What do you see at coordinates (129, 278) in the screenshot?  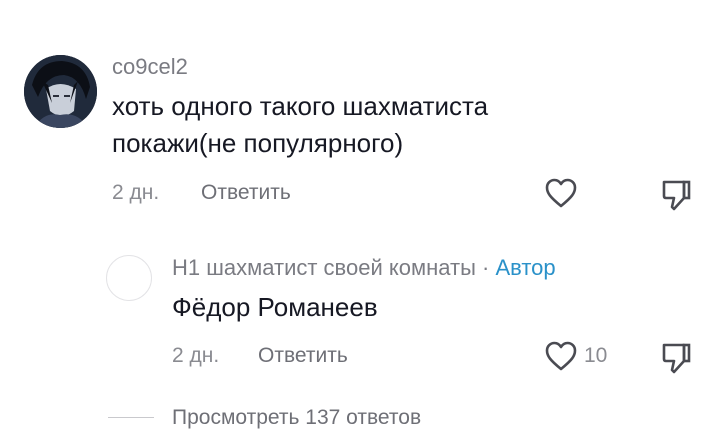 I see `reply-avatar` at bounding box center [129, 278].